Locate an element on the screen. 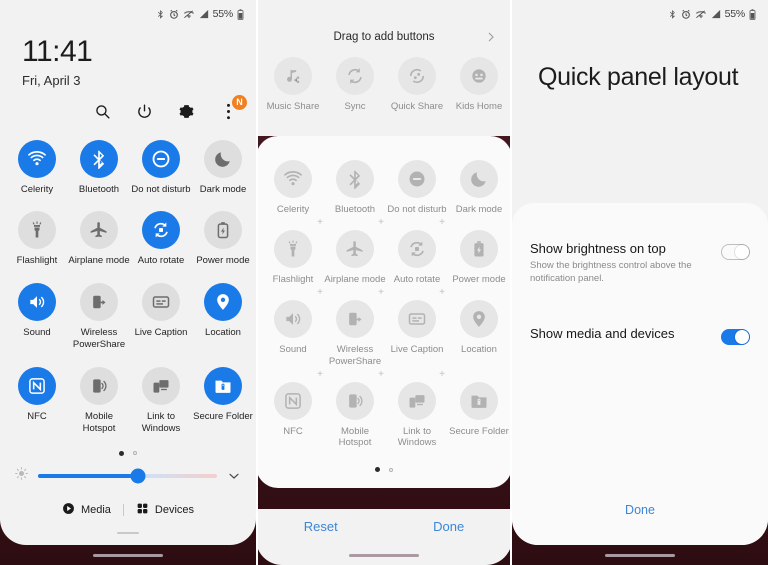 The height and width of the screenshot is (565, 768). available-tile-kids-home: Kids Home is located at coordinates (479, 85).